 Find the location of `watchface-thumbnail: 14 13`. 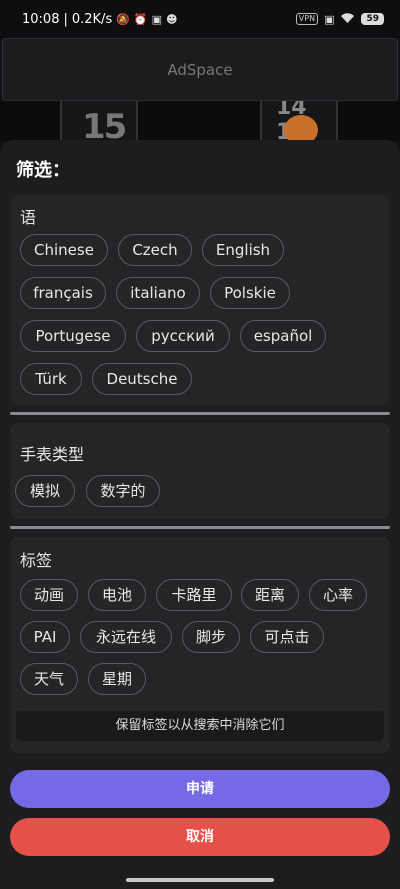

watchface-thumbnail: 14 13 is located at coordinates (299, 121).